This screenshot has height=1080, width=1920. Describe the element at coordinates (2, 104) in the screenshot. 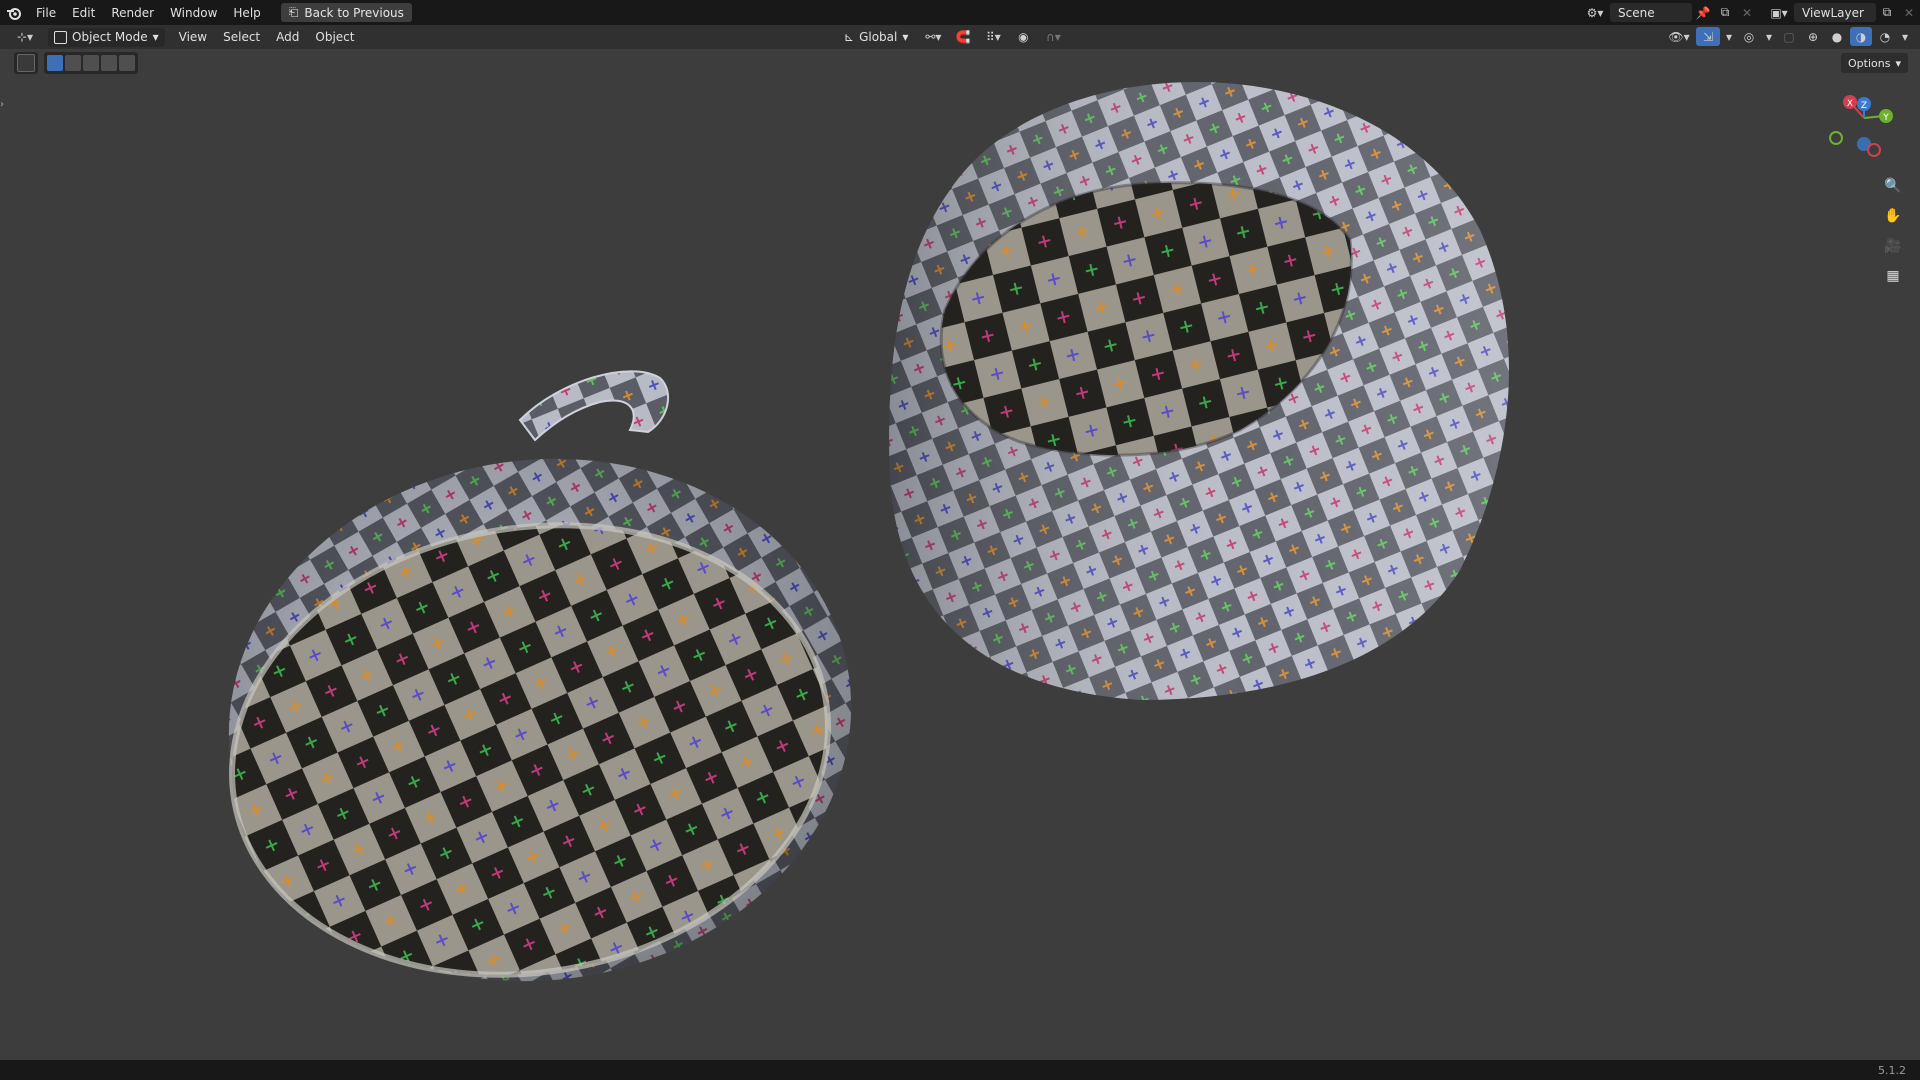

I see `toolbar-expand-arrow-icon: ›` at that location.